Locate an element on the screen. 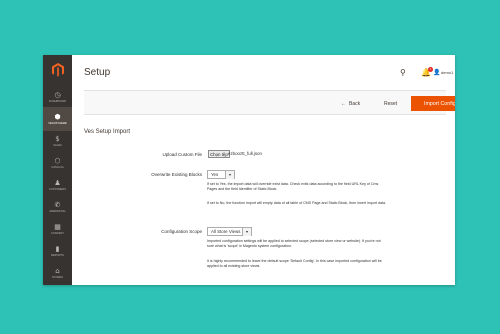 This screenshot has width=500, height=334. sidebar-item-venustheme: ⬢ VENUSTHEME is located at coordinates (57, 119).